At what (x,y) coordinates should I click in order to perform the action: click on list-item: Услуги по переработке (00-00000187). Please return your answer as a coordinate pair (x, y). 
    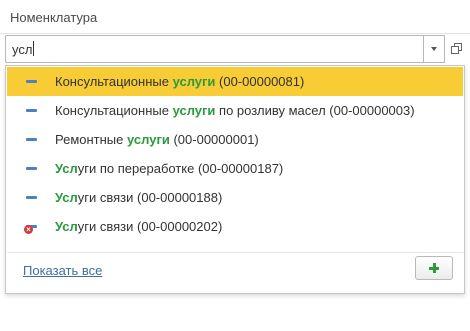
    Looking at the image, I should click on (235, 168).